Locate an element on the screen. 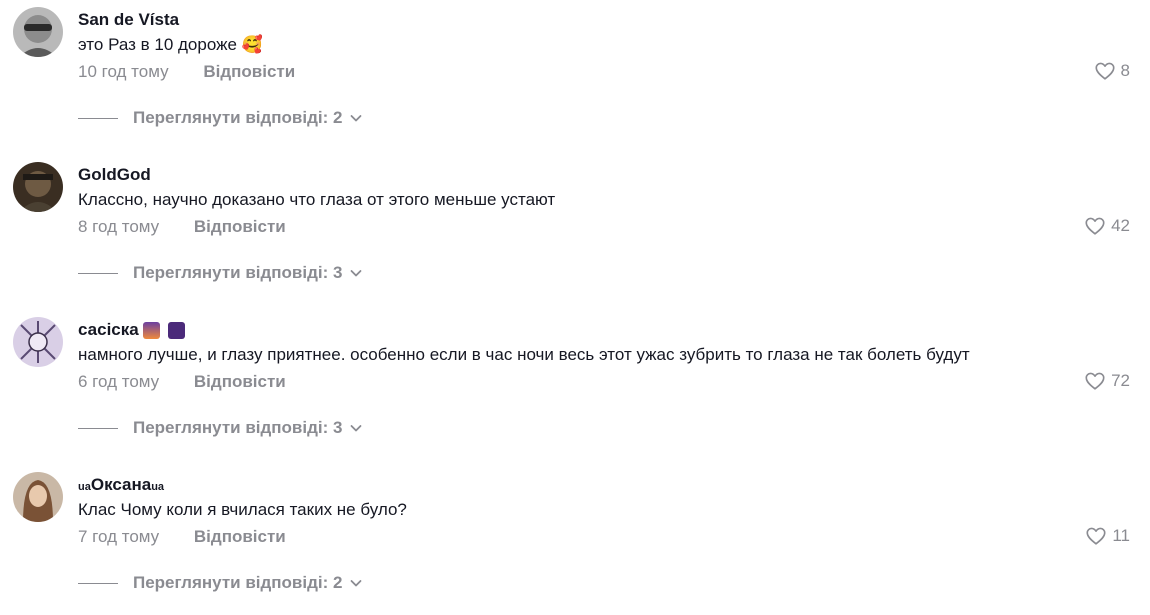  comment-meta: 7 год тому Відповісти is located at coordinates (182, 537).